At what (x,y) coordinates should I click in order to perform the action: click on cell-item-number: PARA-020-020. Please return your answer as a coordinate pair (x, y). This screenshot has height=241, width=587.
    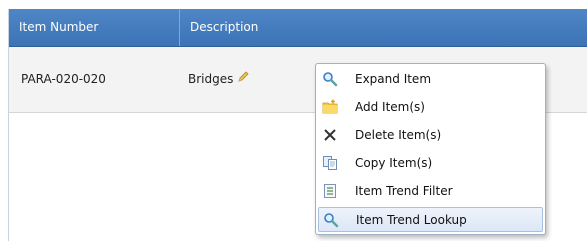
    Looking at the image, I should click on (63, 79).